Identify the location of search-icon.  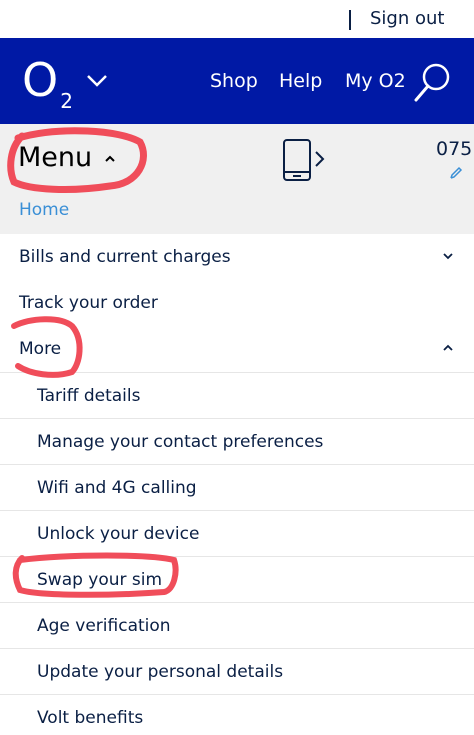
(433, 82).